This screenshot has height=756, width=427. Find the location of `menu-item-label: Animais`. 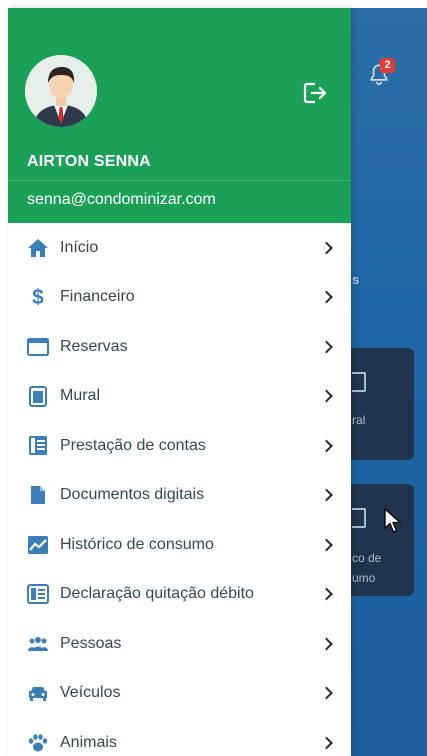

menu-item-label: Animais is located at coordinates (88, 742).